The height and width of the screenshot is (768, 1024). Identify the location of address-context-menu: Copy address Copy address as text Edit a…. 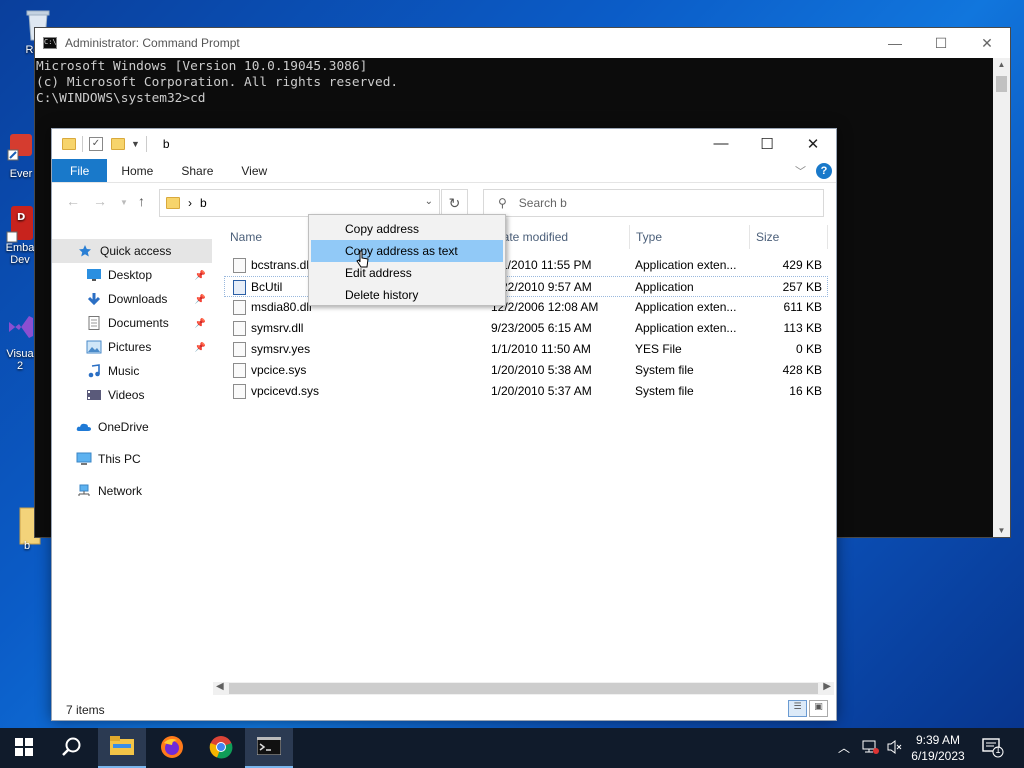
(407, 260).